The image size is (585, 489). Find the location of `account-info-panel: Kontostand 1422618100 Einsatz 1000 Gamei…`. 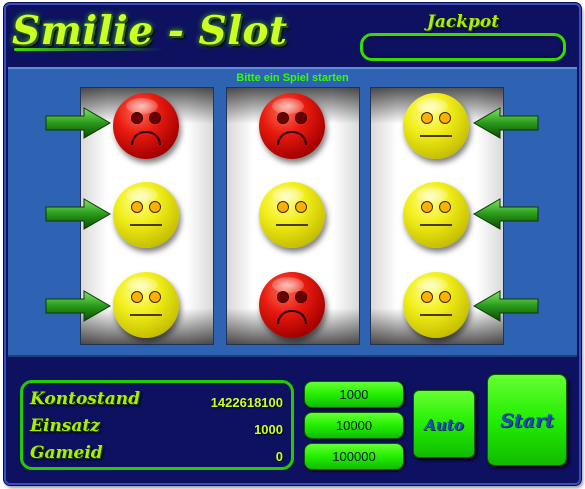

account-info-panel: Kontostand 1422618100 Einsatz 1000 Gamei… is located at coordinates (157, 425).